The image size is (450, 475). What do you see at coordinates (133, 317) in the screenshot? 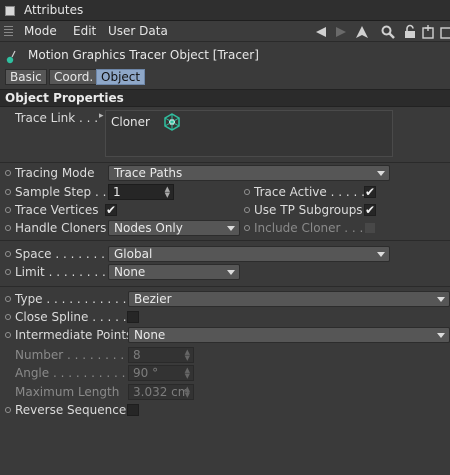
I see `close-spline-checkbox` at bounding box center [133, 317].